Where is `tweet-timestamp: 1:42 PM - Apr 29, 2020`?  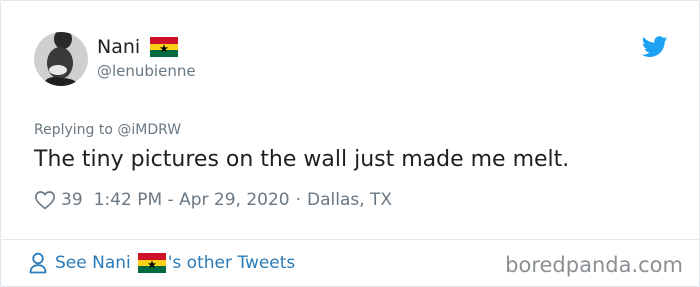 tweet-timestamp: 1:42 PM - Apr 29, 2020 is located at coordinates (192, 200).